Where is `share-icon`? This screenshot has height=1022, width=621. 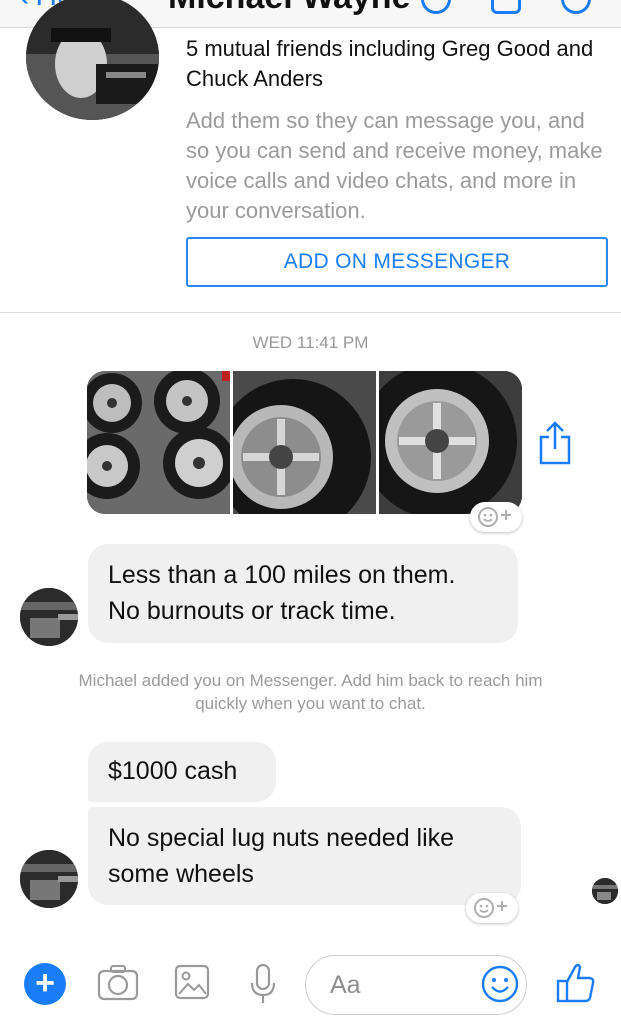 share-icon is located at coordinates (555, 443).